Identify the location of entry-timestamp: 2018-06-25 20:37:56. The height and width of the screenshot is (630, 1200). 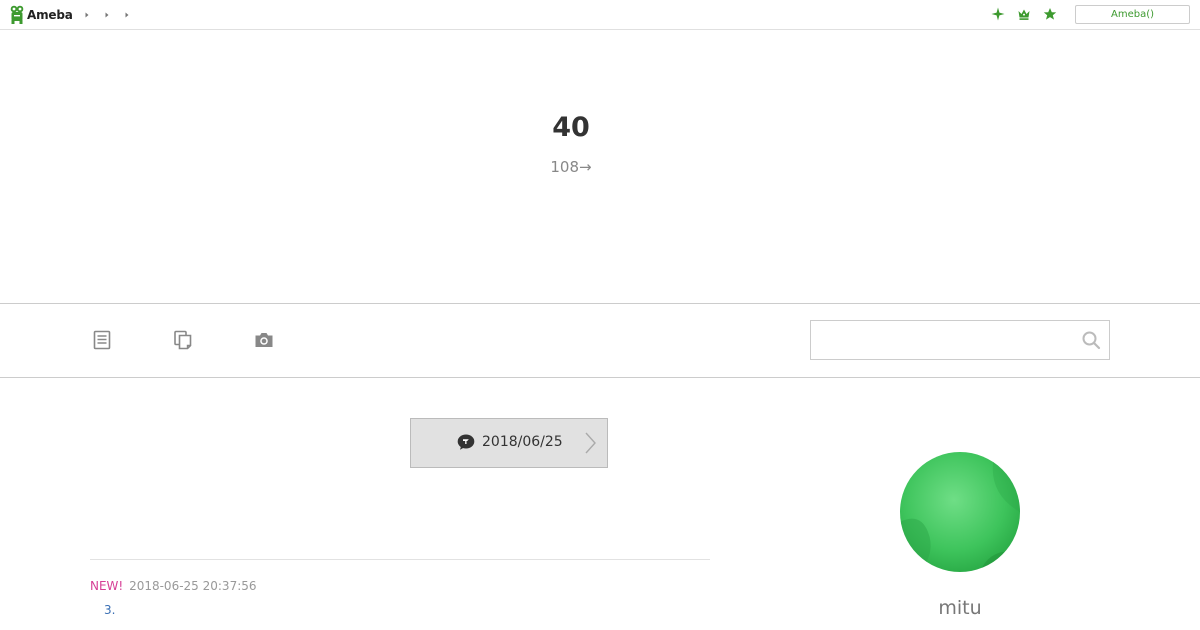
(193, 586).